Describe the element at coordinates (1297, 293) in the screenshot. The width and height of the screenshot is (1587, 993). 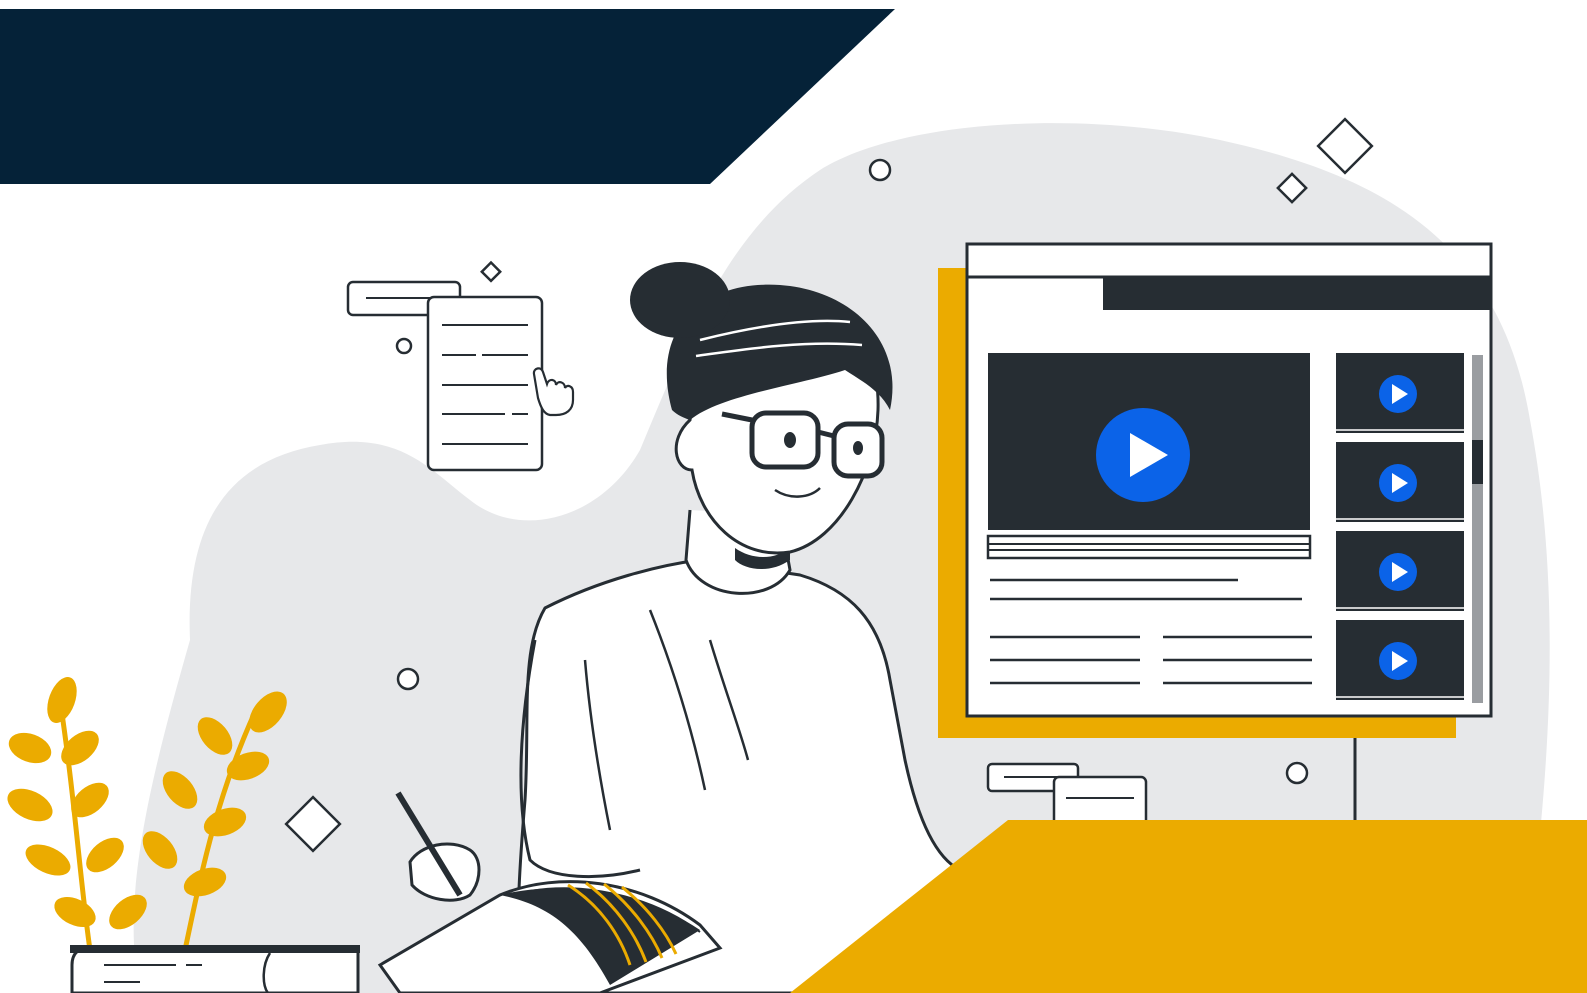
I see `browser-title-bar` at that location.